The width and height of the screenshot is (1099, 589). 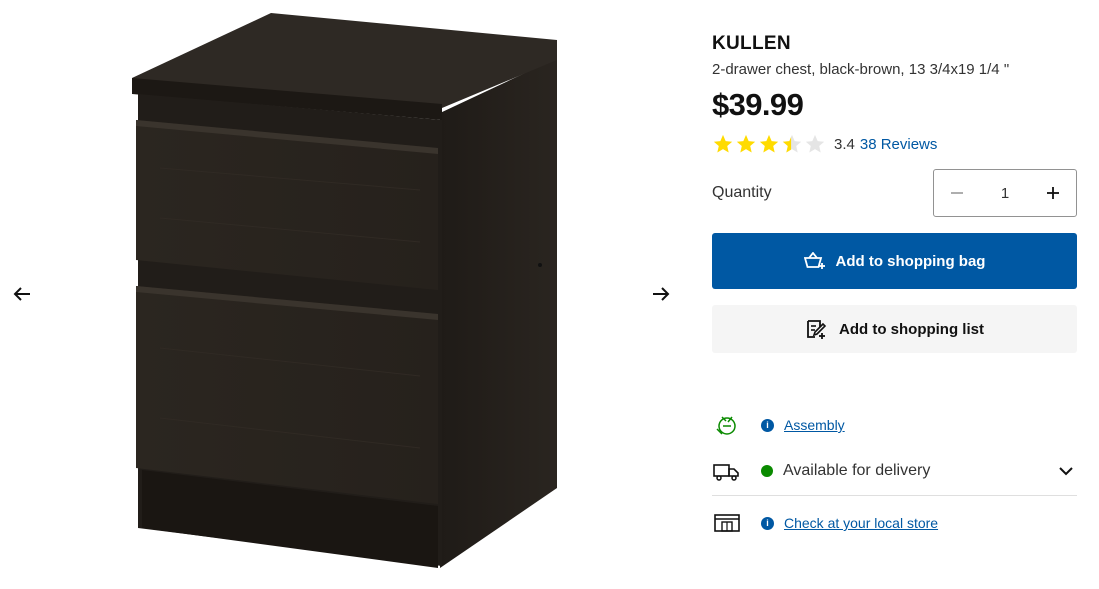 What do you see at coordinates (899, 144) in the screenshot?
I see `reviews-link: 38 Reviews` at bounding box center [899, 144].